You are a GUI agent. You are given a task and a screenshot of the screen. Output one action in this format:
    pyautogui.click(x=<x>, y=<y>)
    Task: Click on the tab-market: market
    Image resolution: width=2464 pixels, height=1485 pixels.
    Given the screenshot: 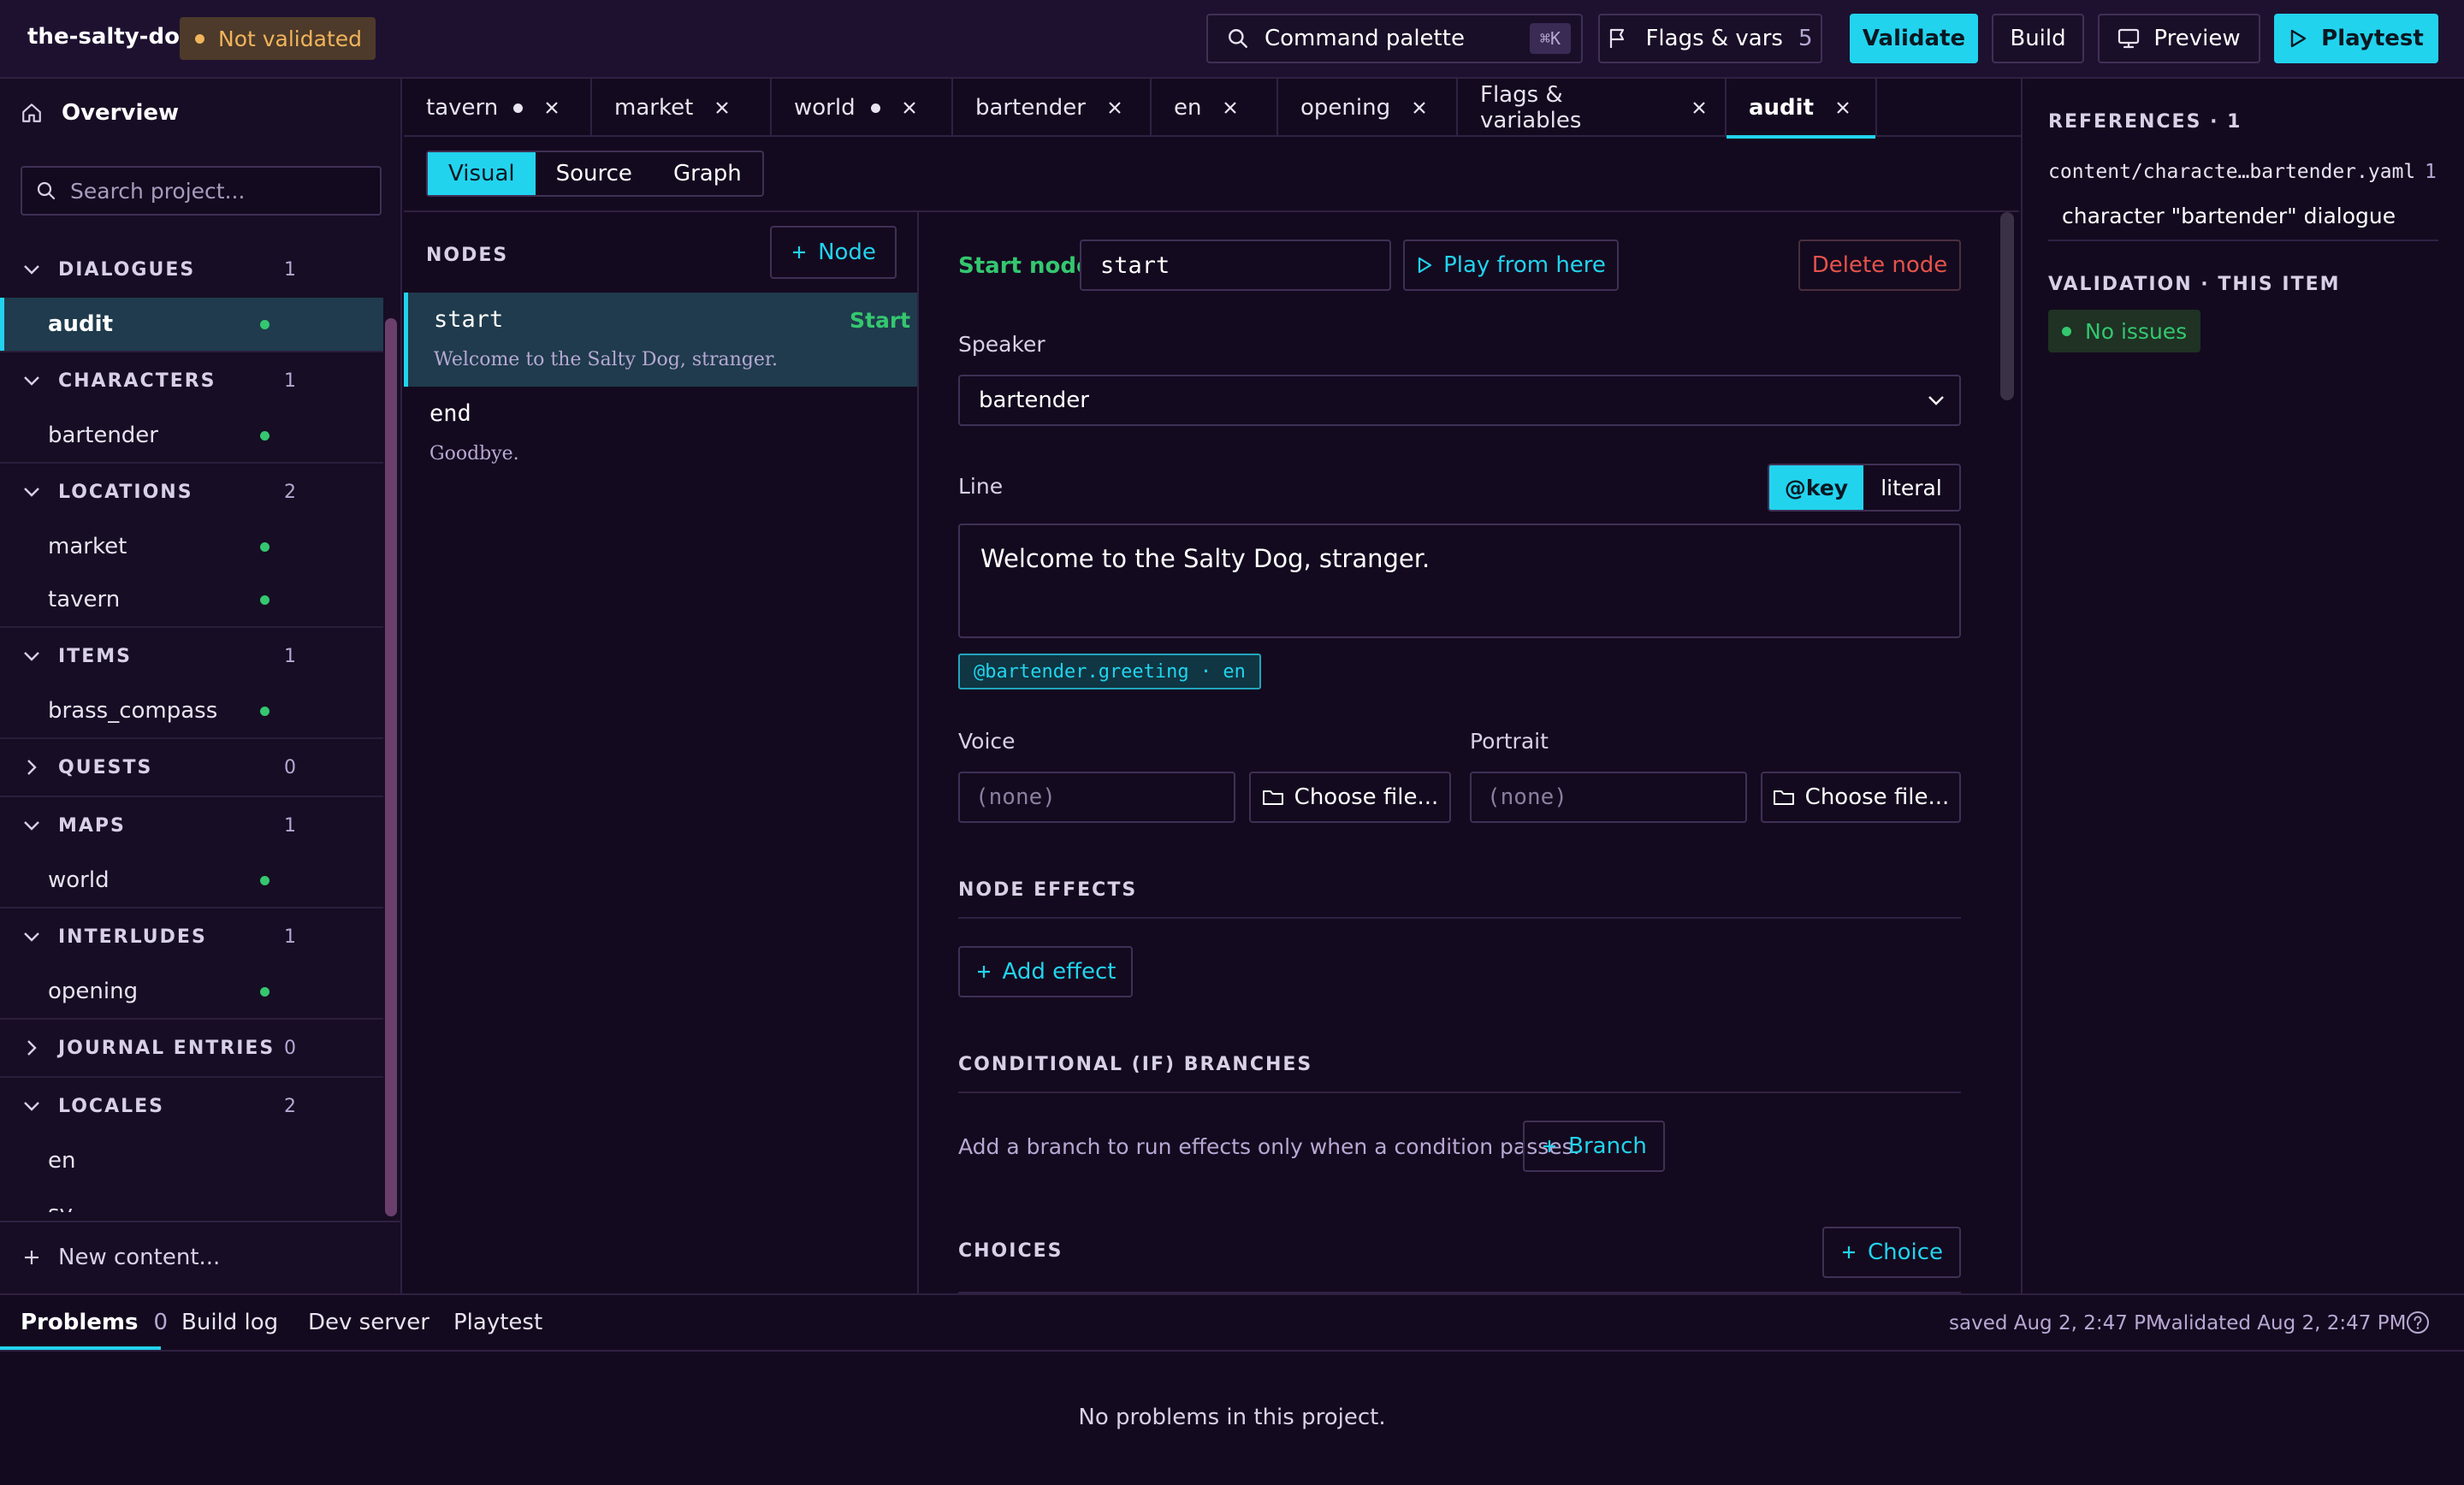 What is the action you would take?
    pyautogui.click(x=682, y=108)
    